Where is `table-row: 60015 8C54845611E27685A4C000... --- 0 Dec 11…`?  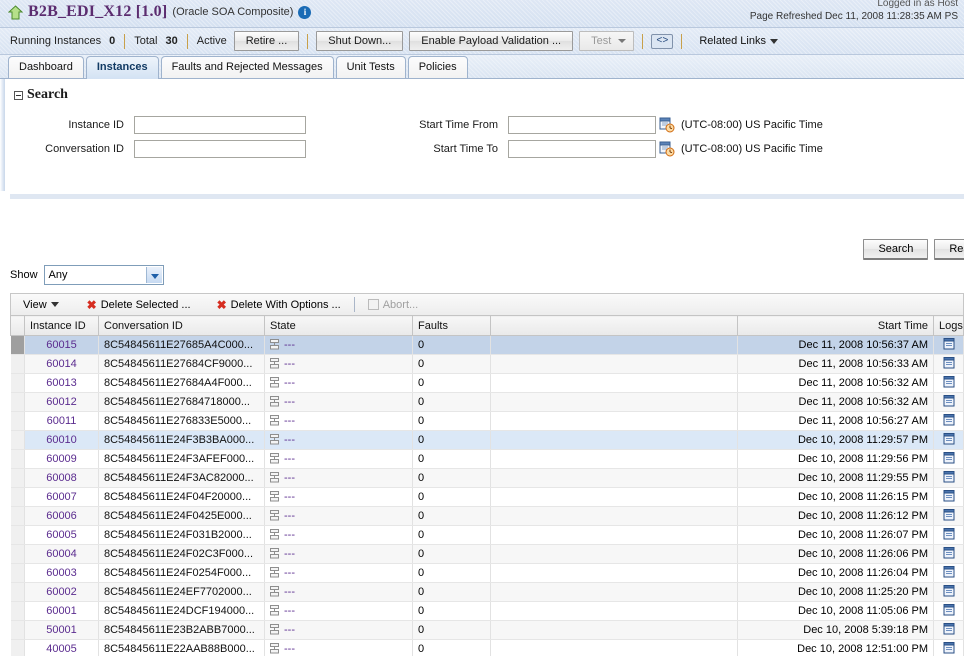
table-row: 60015 8C54845611E27685A4C000... --- 0 Dec 11… is located at coordinates (487, 345).